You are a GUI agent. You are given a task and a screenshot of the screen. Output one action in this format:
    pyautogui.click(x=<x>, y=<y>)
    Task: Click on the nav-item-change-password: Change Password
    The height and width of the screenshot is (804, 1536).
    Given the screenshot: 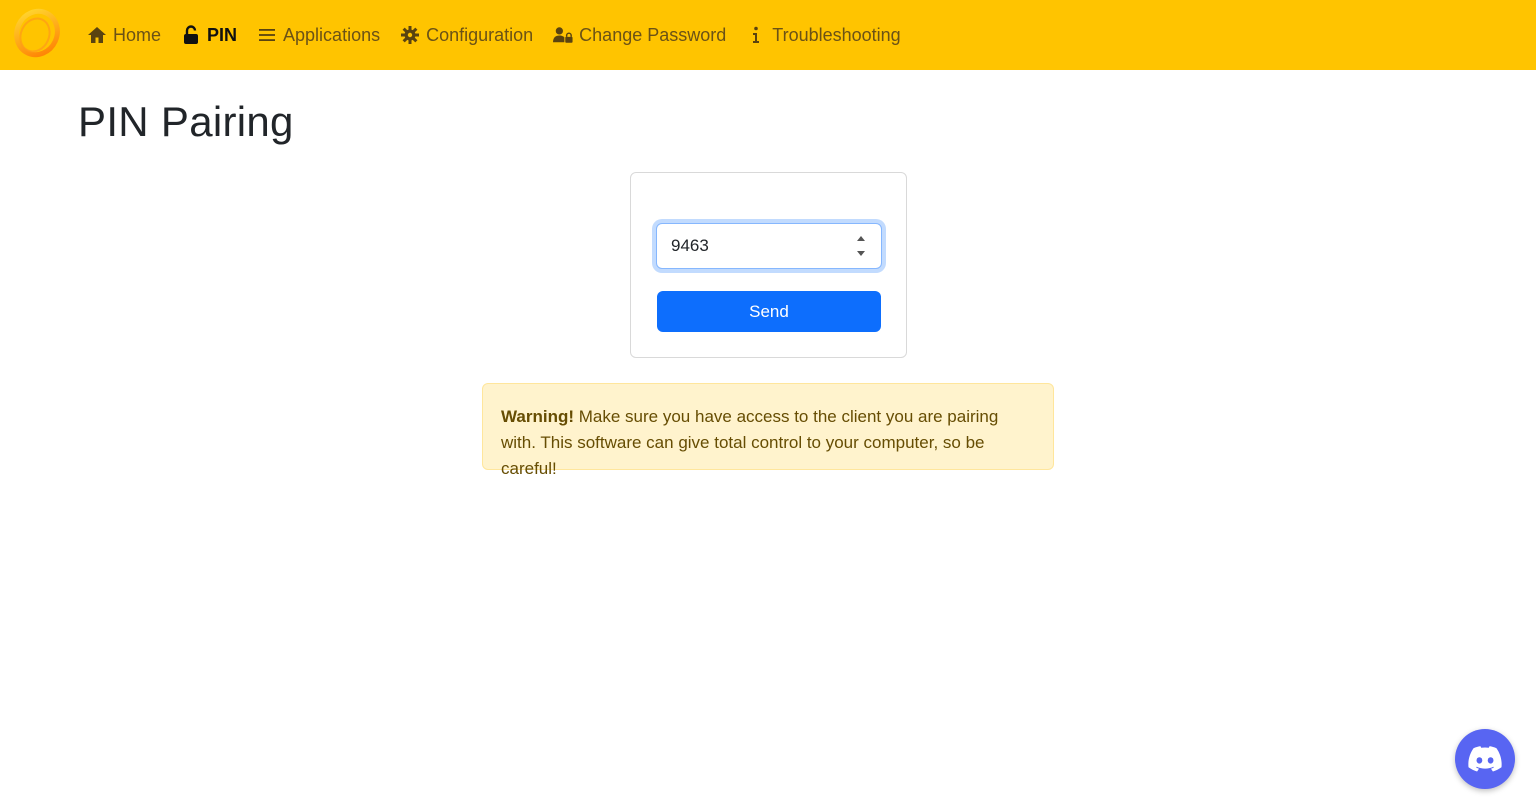 What is the action you would take?
    pyautogui.click(x=643, y=35)
    